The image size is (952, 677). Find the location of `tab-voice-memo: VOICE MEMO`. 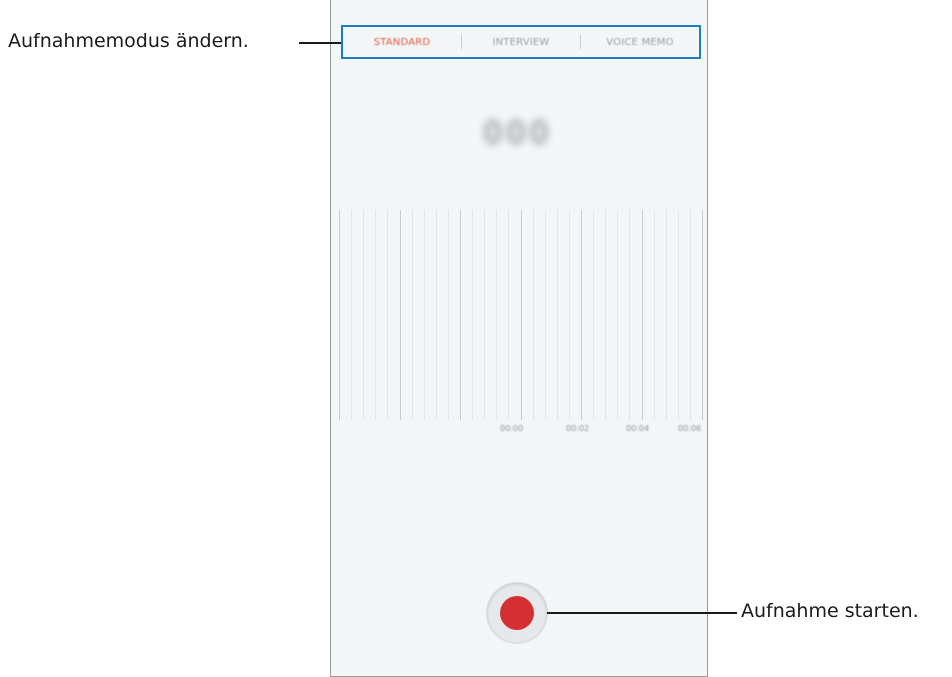

tab-voice-memo: VOICE MEMO is located at coordinates (640, 42).